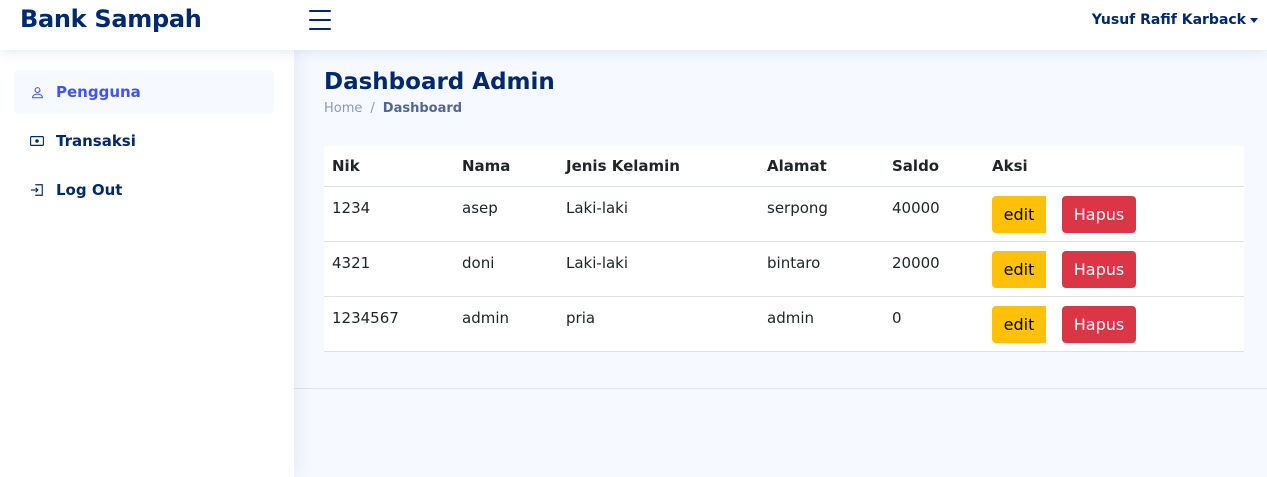 The width and height of the screenshot is (1267, 477). I want to click on cell-jenis-kelamin: pria, so click(658, 324).